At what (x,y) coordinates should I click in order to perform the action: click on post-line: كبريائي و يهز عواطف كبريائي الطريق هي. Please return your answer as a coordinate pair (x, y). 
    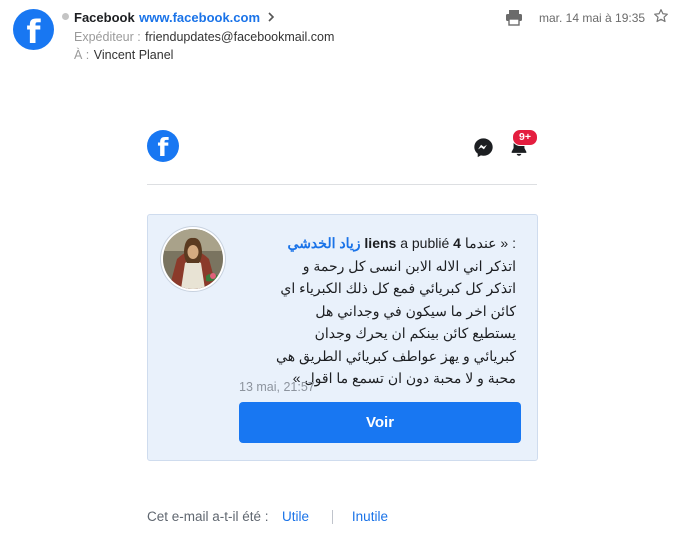
    Looking at the image, I should click on (396, 355).